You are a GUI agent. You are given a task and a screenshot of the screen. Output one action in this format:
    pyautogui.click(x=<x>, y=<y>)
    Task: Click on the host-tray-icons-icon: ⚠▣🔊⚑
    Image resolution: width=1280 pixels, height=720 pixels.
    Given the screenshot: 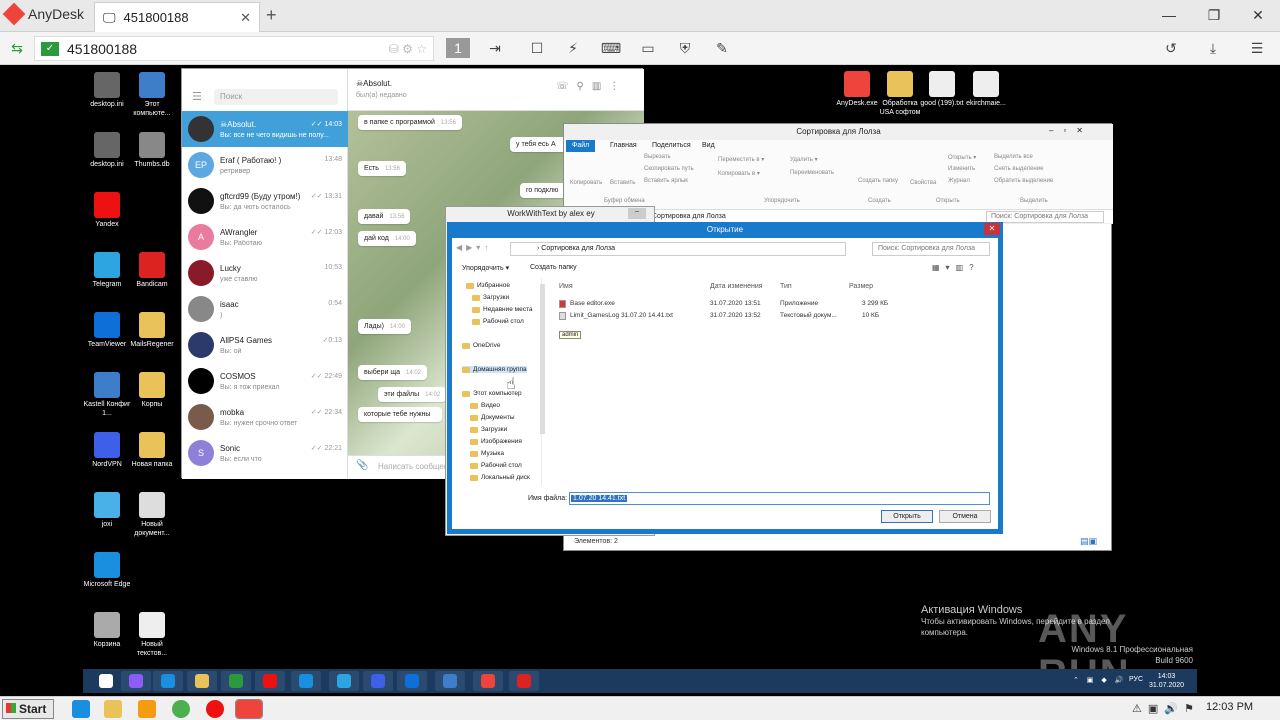 What is the action you would take?
    pyautogui.click(x=1166, y=708)
    